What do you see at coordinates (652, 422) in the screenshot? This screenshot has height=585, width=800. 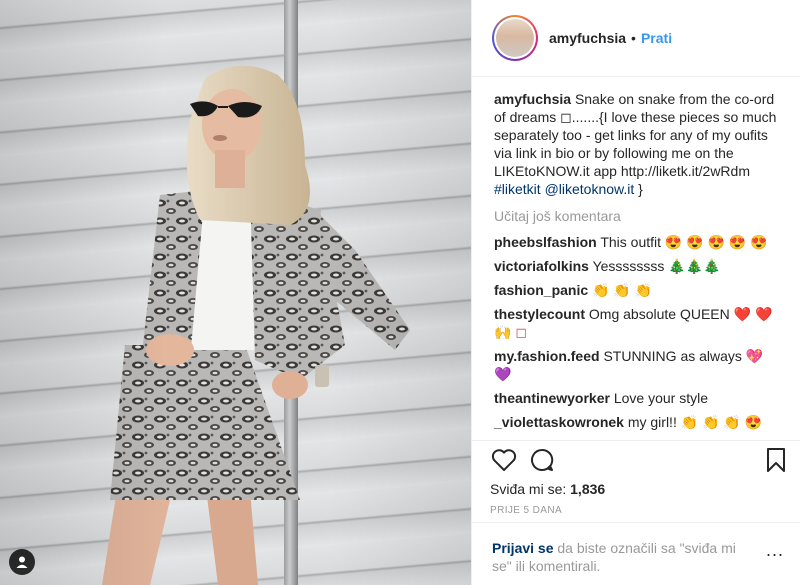 I see `comment-text: my girl!!` at bounding box center [652, 422].